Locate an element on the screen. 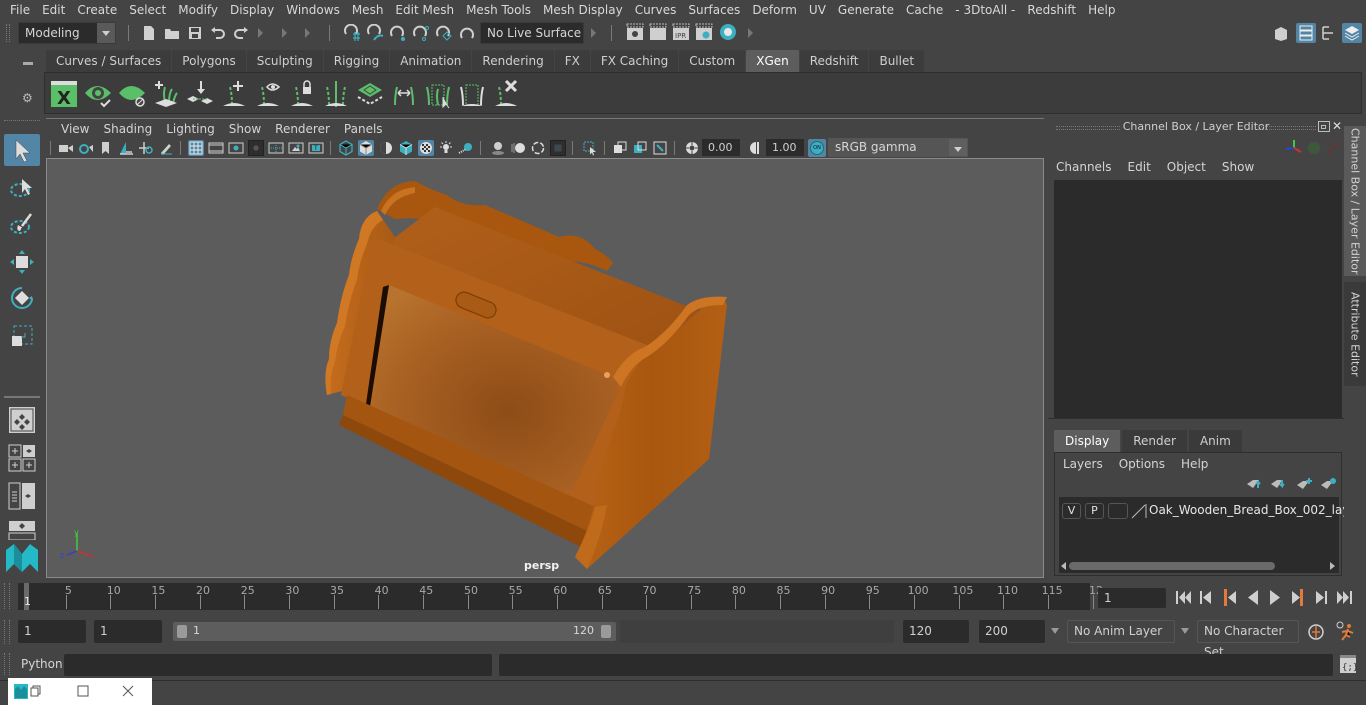  layer-row: V P Oak_Wooden_Bread_Box_002_layer is located at coordinates (1210, 511).